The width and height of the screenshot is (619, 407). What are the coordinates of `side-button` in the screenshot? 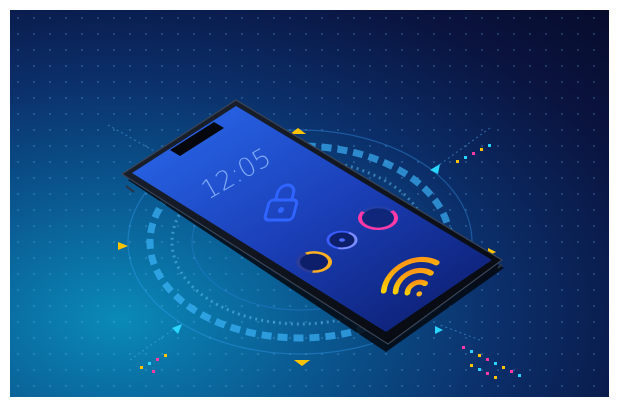 It's located at (130, 189).